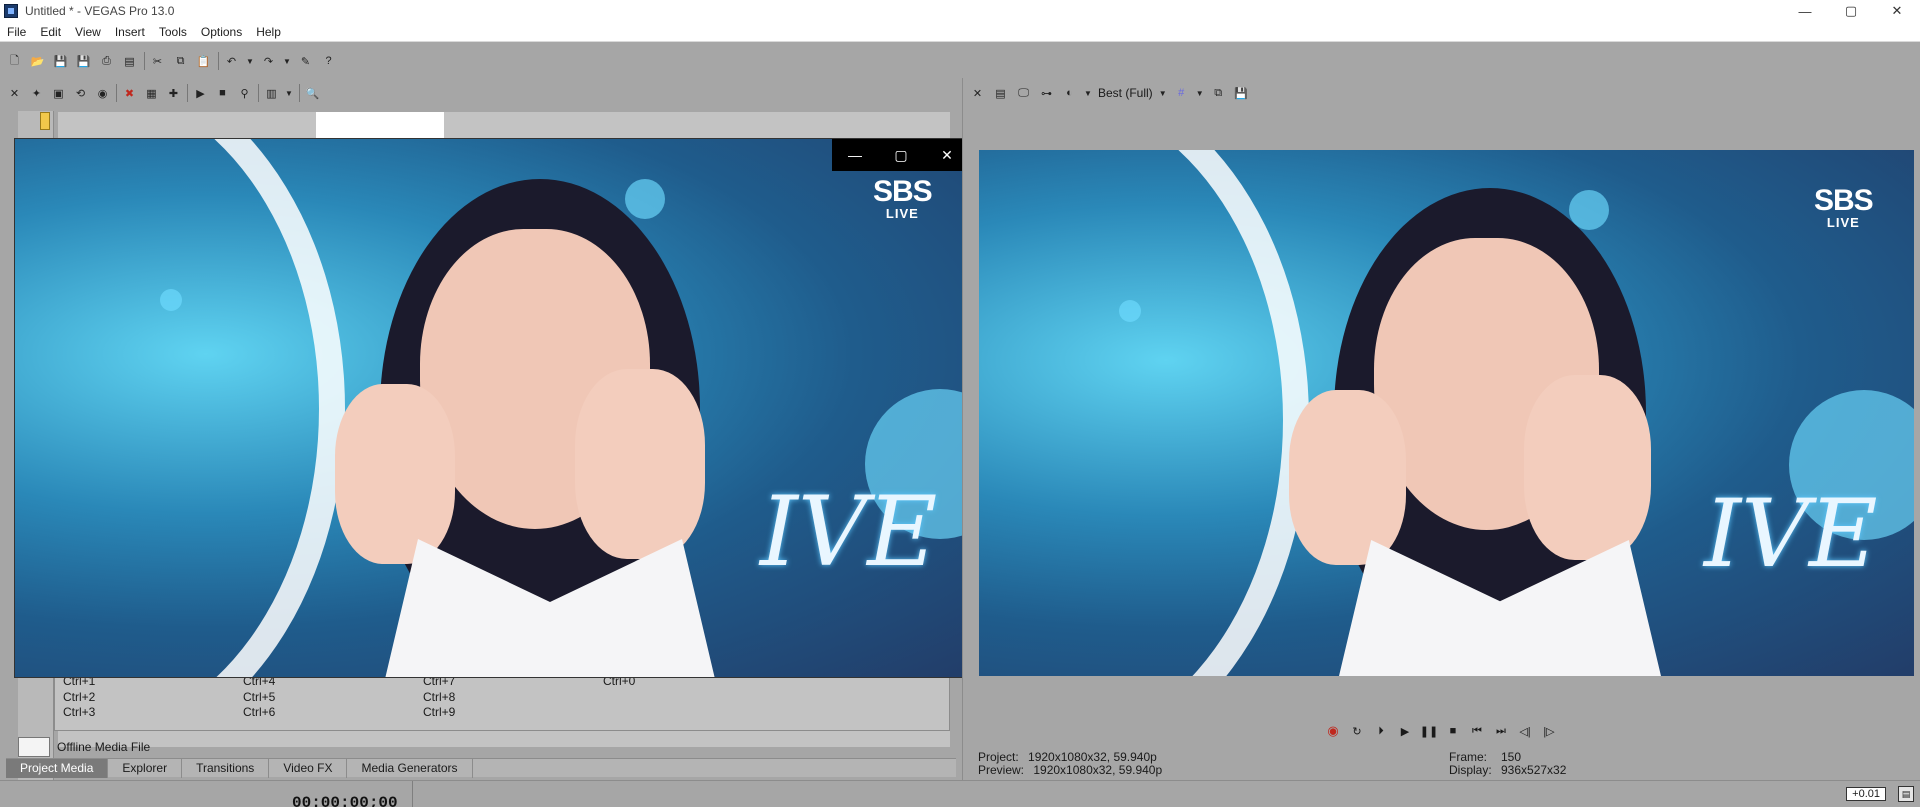  I want to click on preview-quality-select: Best (Full), so click(1125, 93).